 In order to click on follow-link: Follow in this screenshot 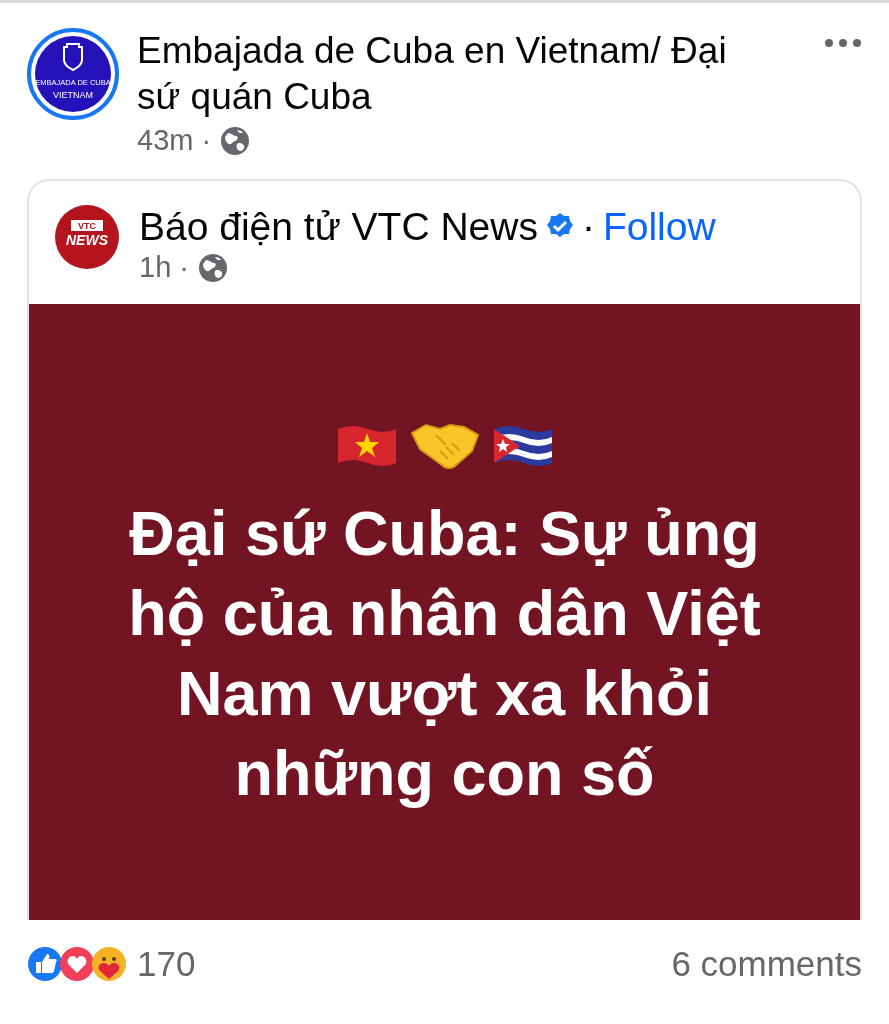, I will do `click(659, 227)`.